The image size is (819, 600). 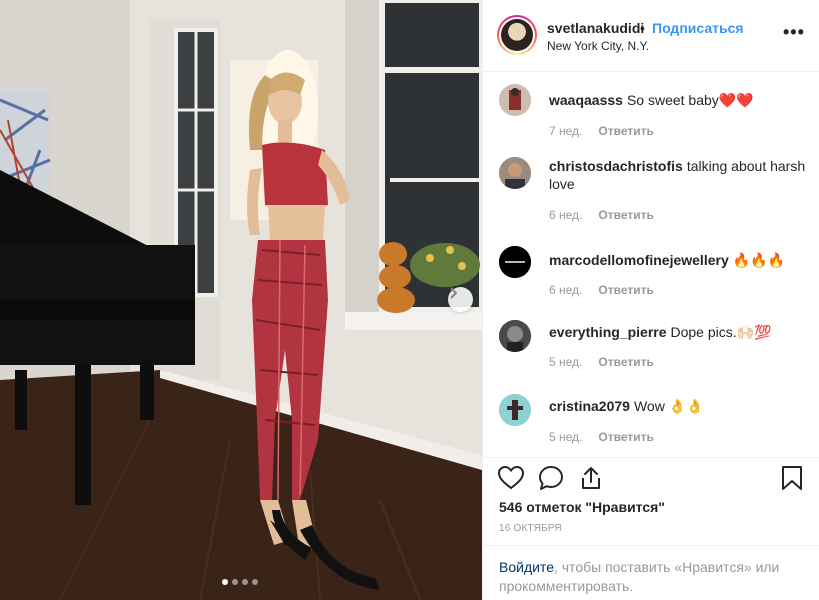 I want to click on comment-text: everything_pierre Dope pics.🙌🏻💯, so click(x=679, y=332).